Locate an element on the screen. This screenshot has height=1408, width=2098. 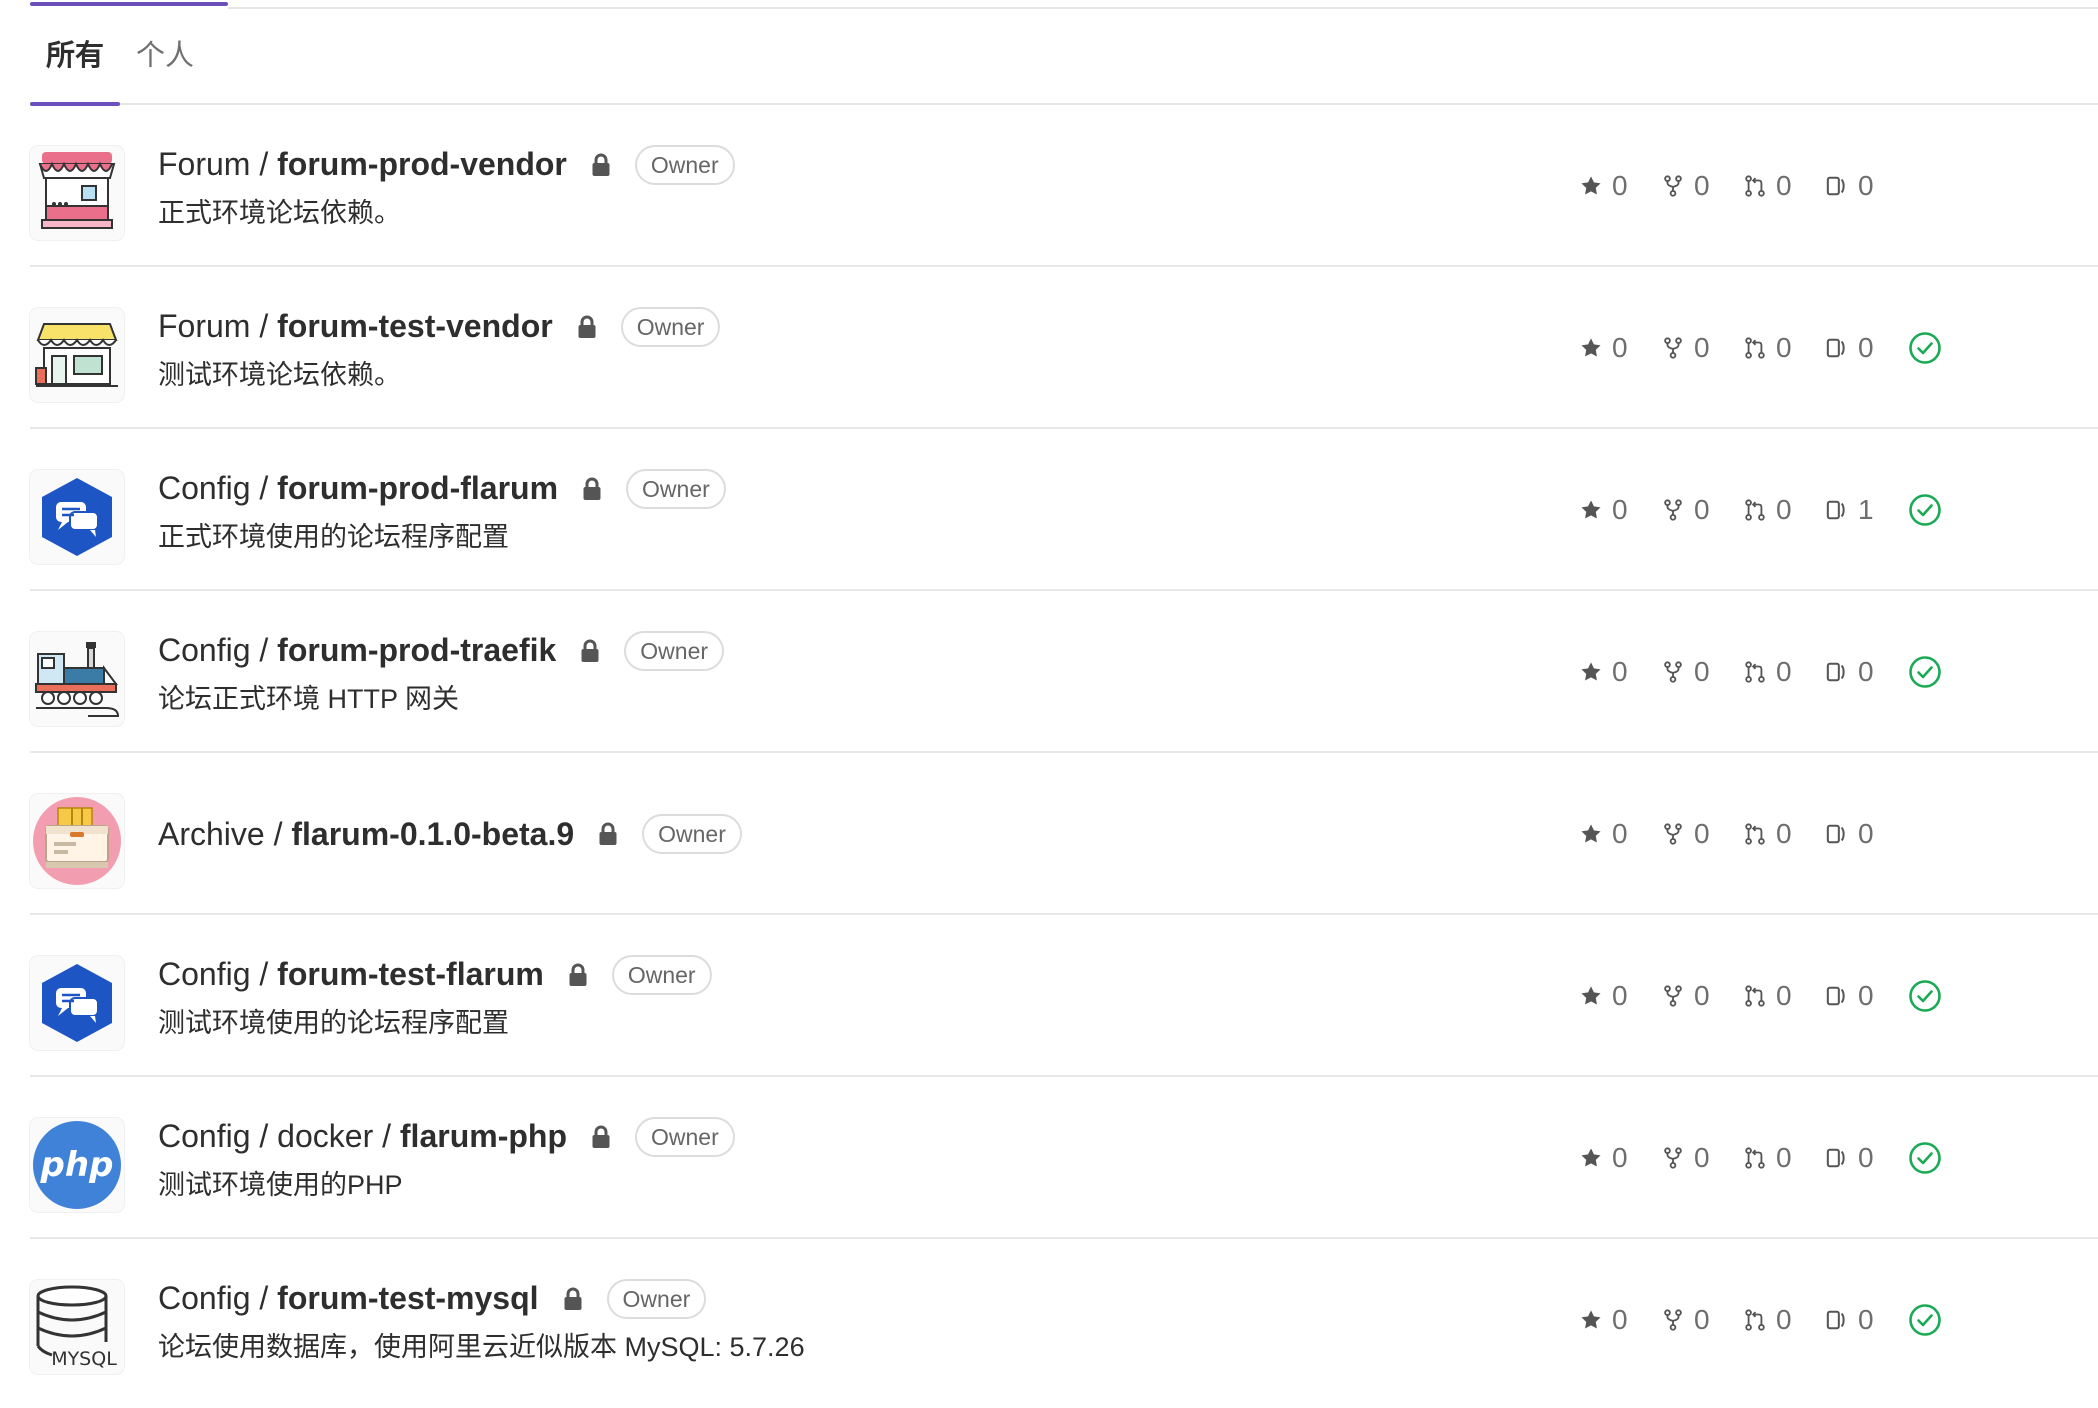
project-title-line: Forum / forum-prod-vendor Owner is located at coordinates (446, 165).